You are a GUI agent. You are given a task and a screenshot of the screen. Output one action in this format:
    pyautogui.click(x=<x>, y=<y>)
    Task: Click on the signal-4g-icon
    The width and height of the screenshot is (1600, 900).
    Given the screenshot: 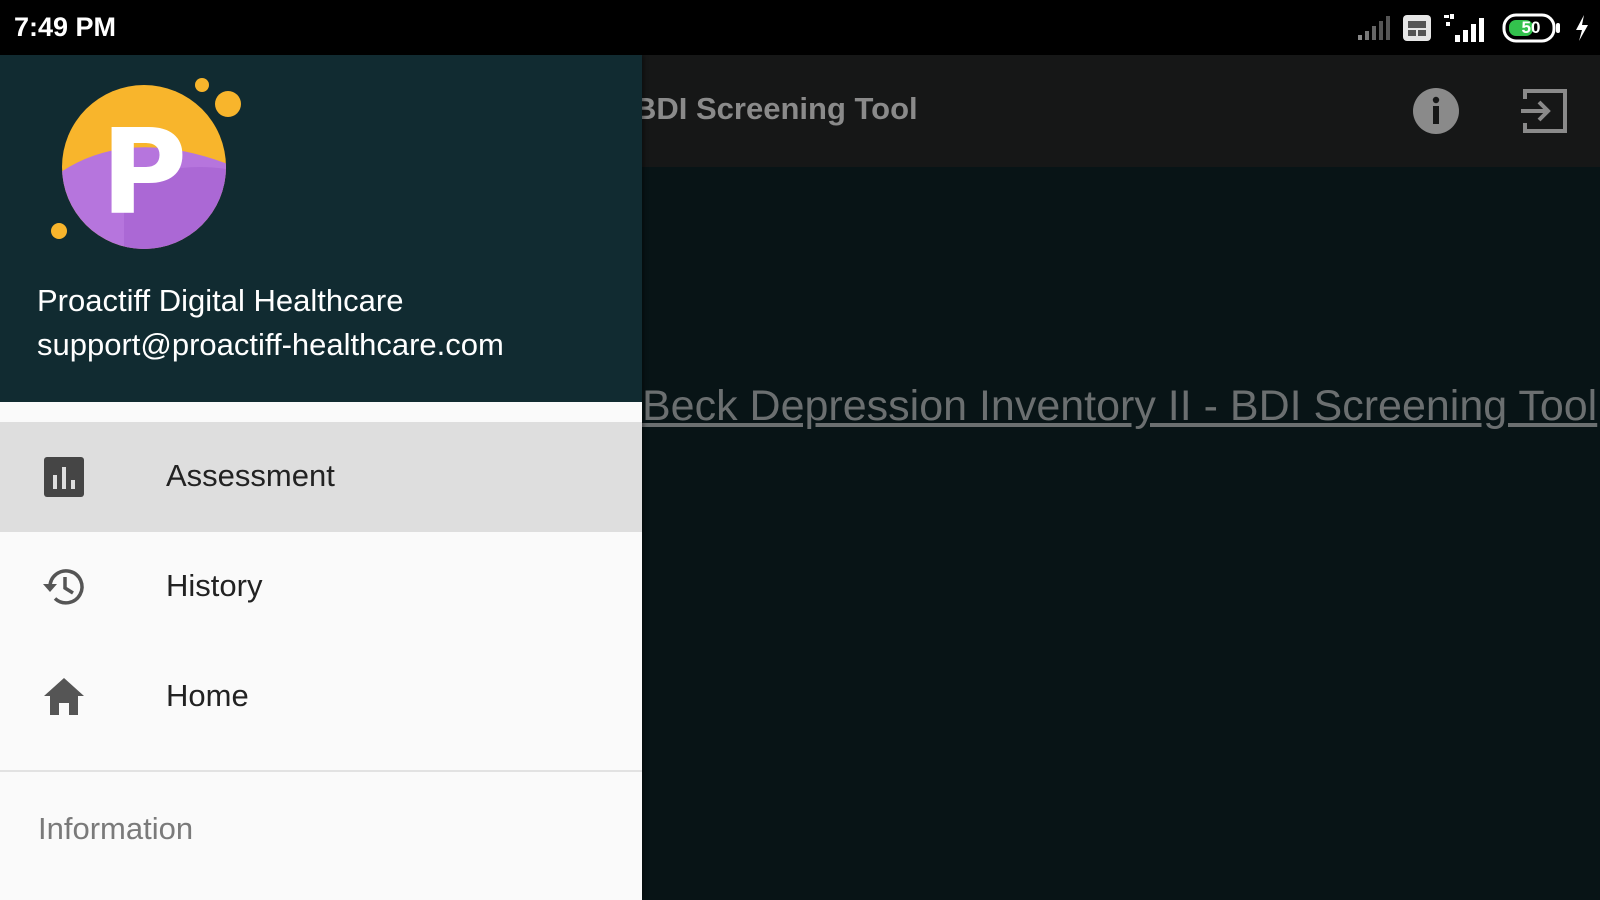 What is the action you would take?
    pyautogui.click(x=1464, y=28)
    